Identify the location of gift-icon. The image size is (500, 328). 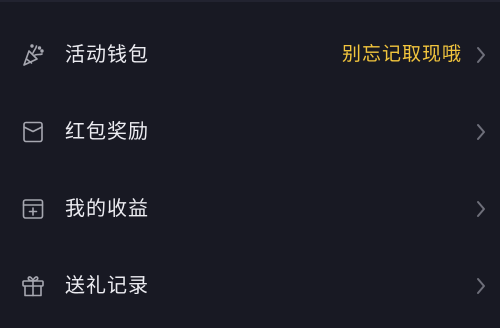
(33, 286).